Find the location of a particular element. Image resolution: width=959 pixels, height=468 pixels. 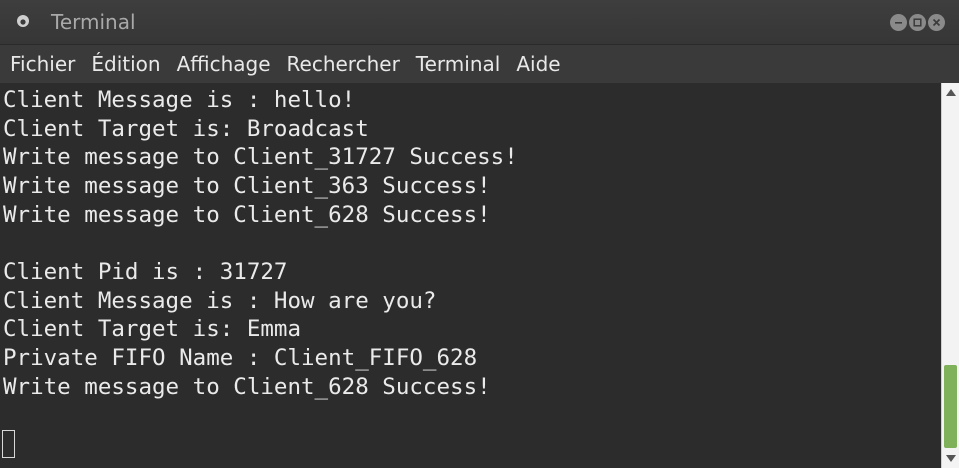

scroll-thumb is located at coordinates (950, 406).